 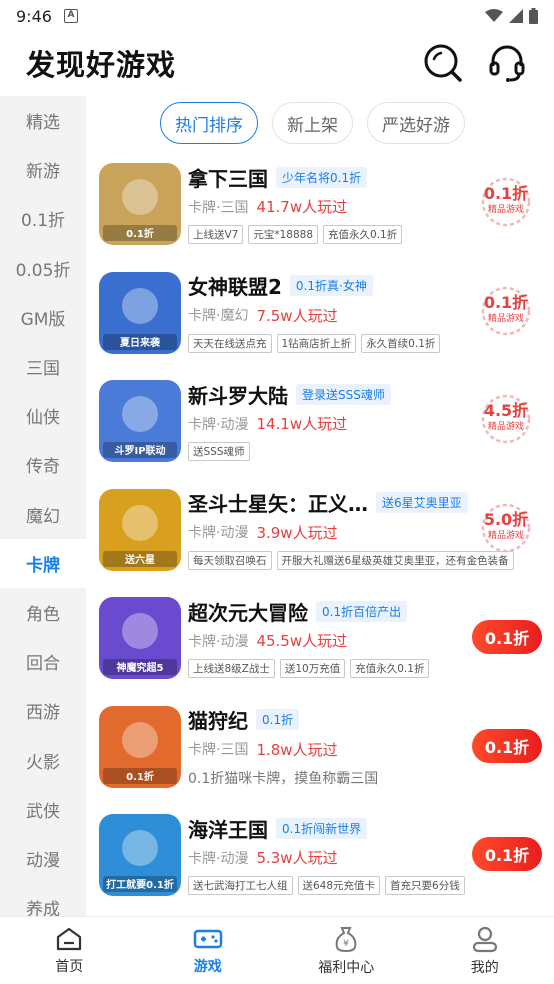 I want to click on meta-row: 卡牌·动漫 14.1w人玩过, so click(x=328, y=423).